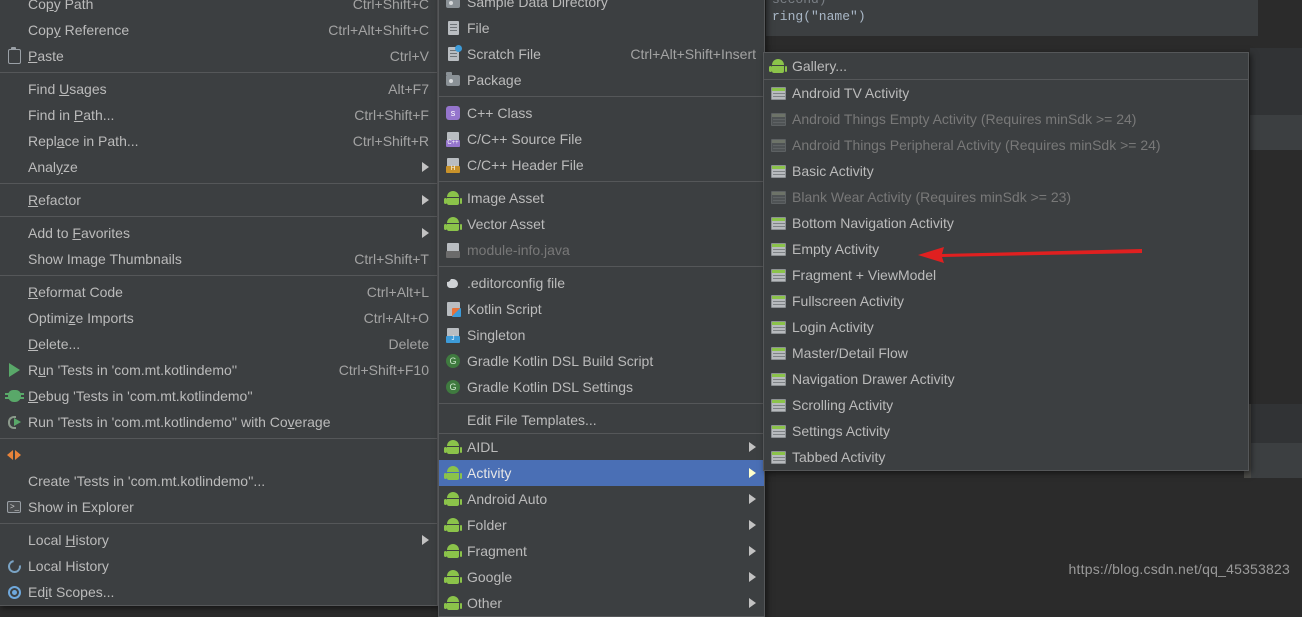  I want to click on menu-item-add-to-favorites: Add to Favorites, so click(218, 233).